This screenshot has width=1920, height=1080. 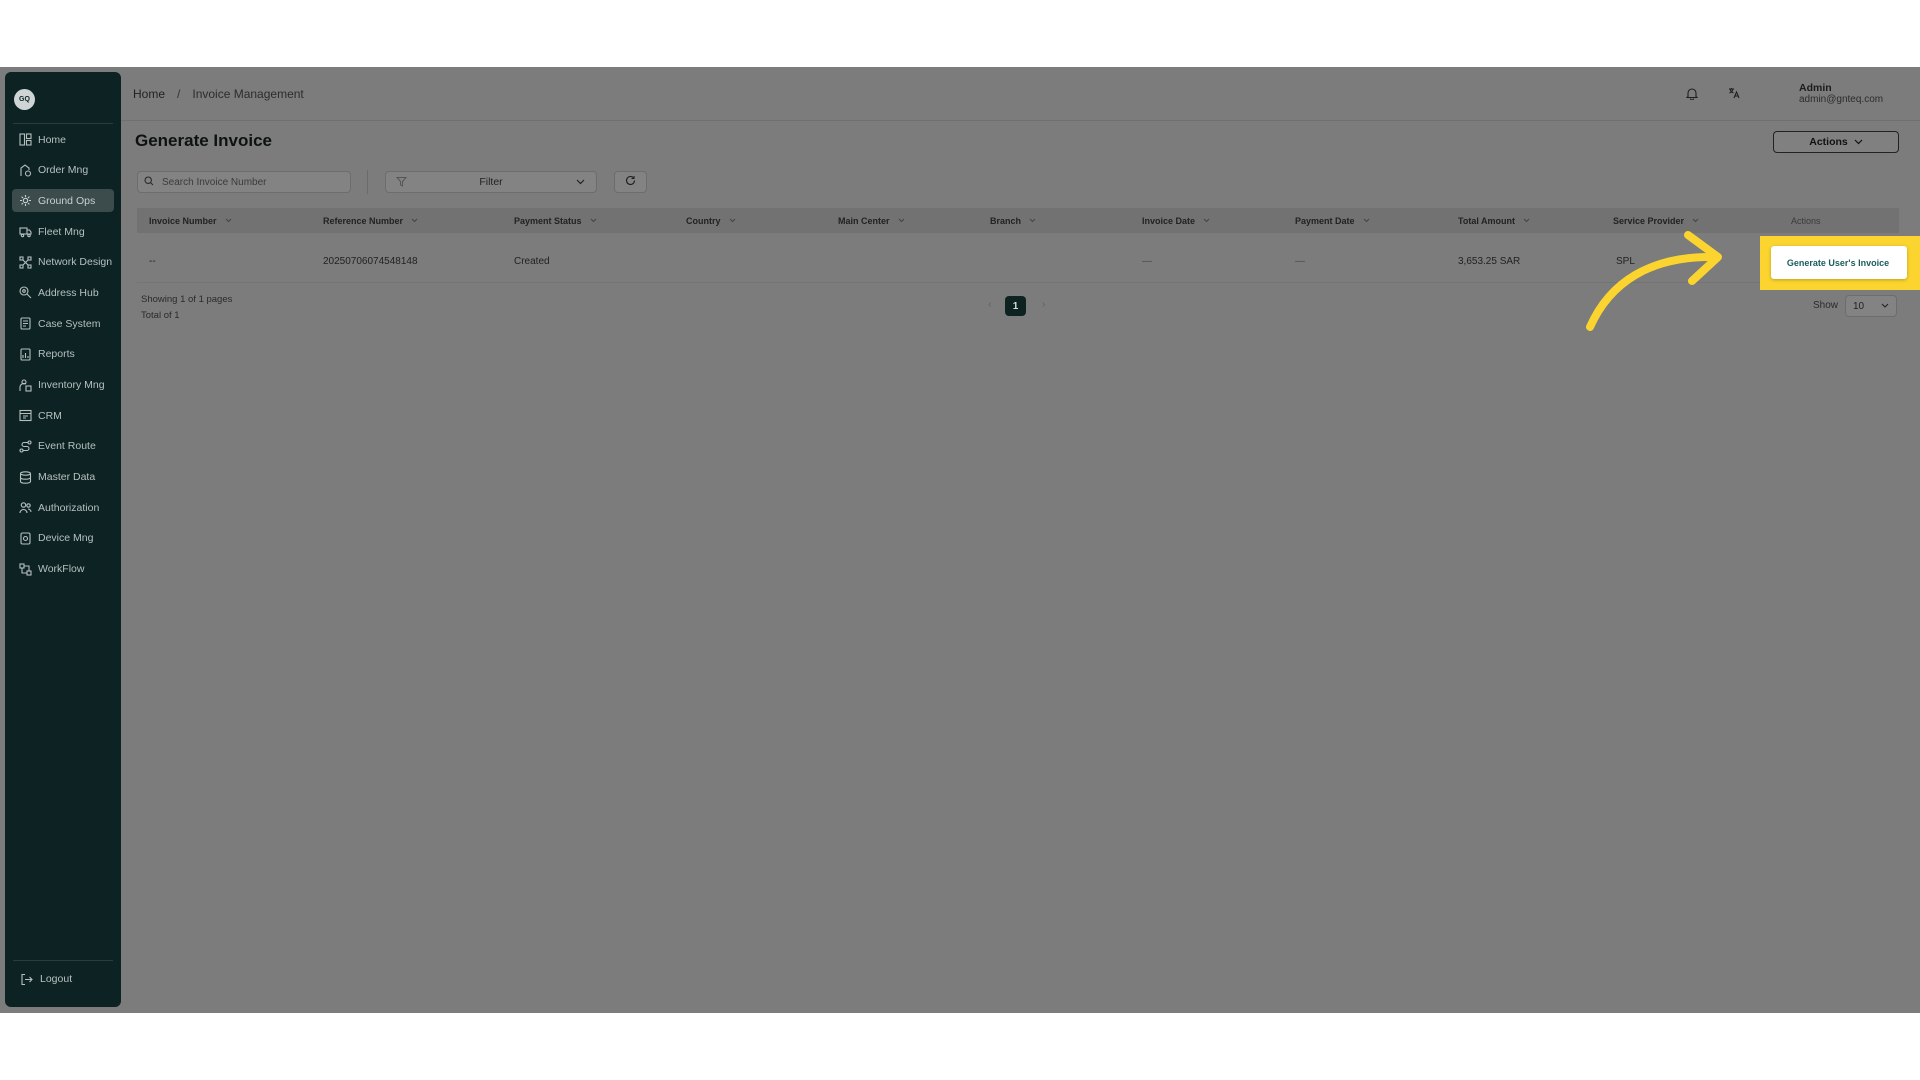 What do you see at coordinates (1692, 93) in the screenshot?
I see `notification-bell-icon` at bounding box center [1692, 93].